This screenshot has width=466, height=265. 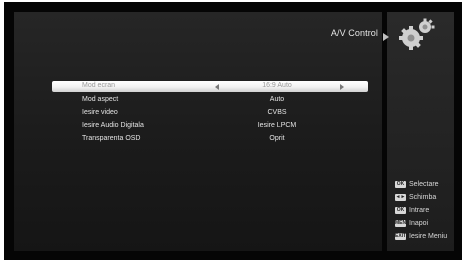 I want to click on gears-icon, so click(x=417, y=34).